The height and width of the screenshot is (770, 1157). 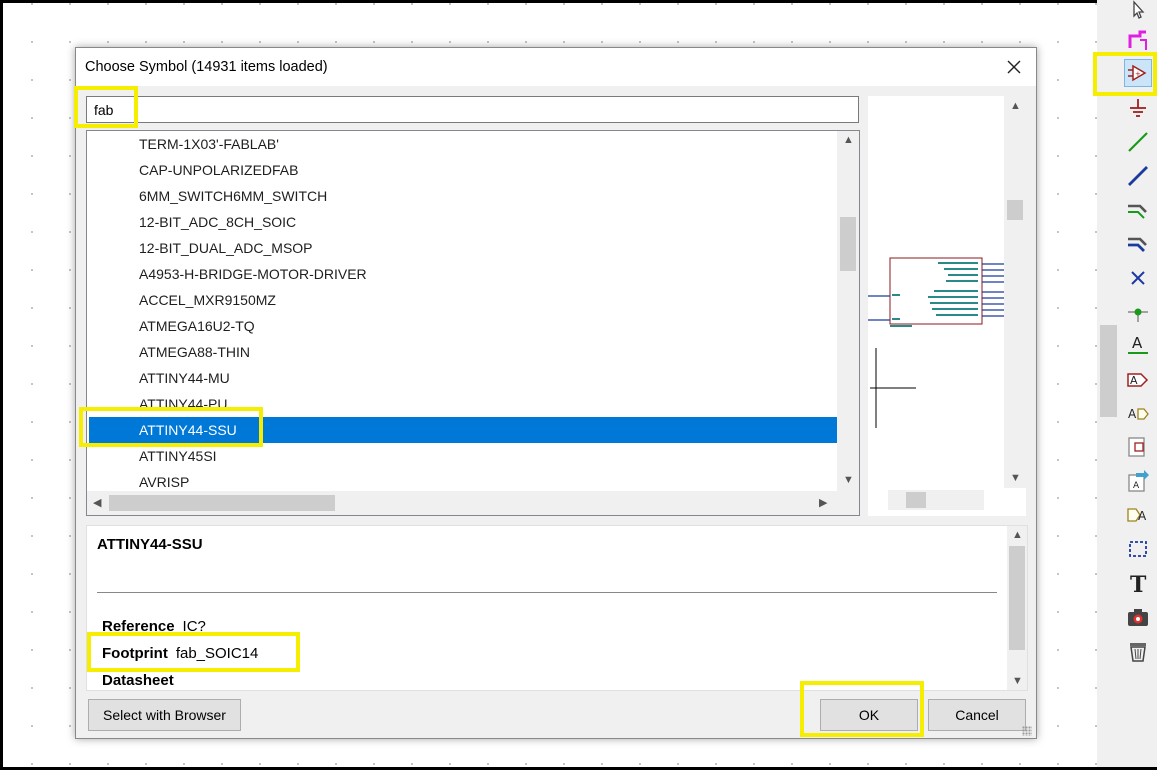 I want to click on details-vertical-thumb, so click(x=1017, y=598).